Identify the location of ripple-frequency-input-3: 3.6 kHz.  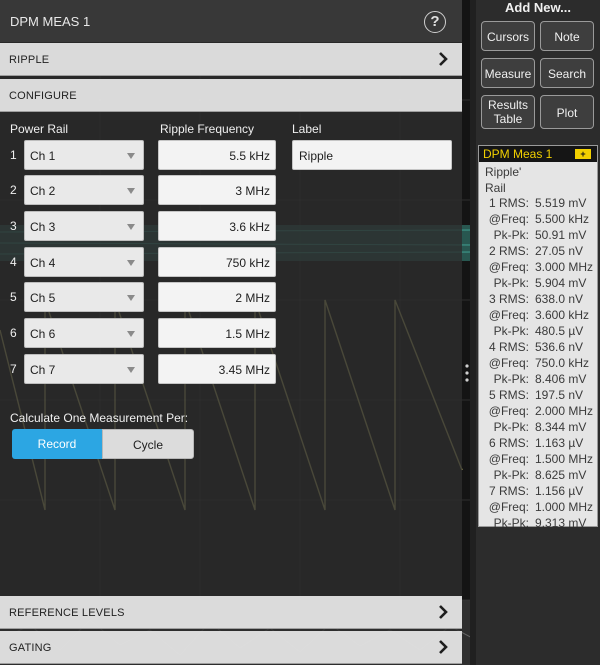
(217, 226).